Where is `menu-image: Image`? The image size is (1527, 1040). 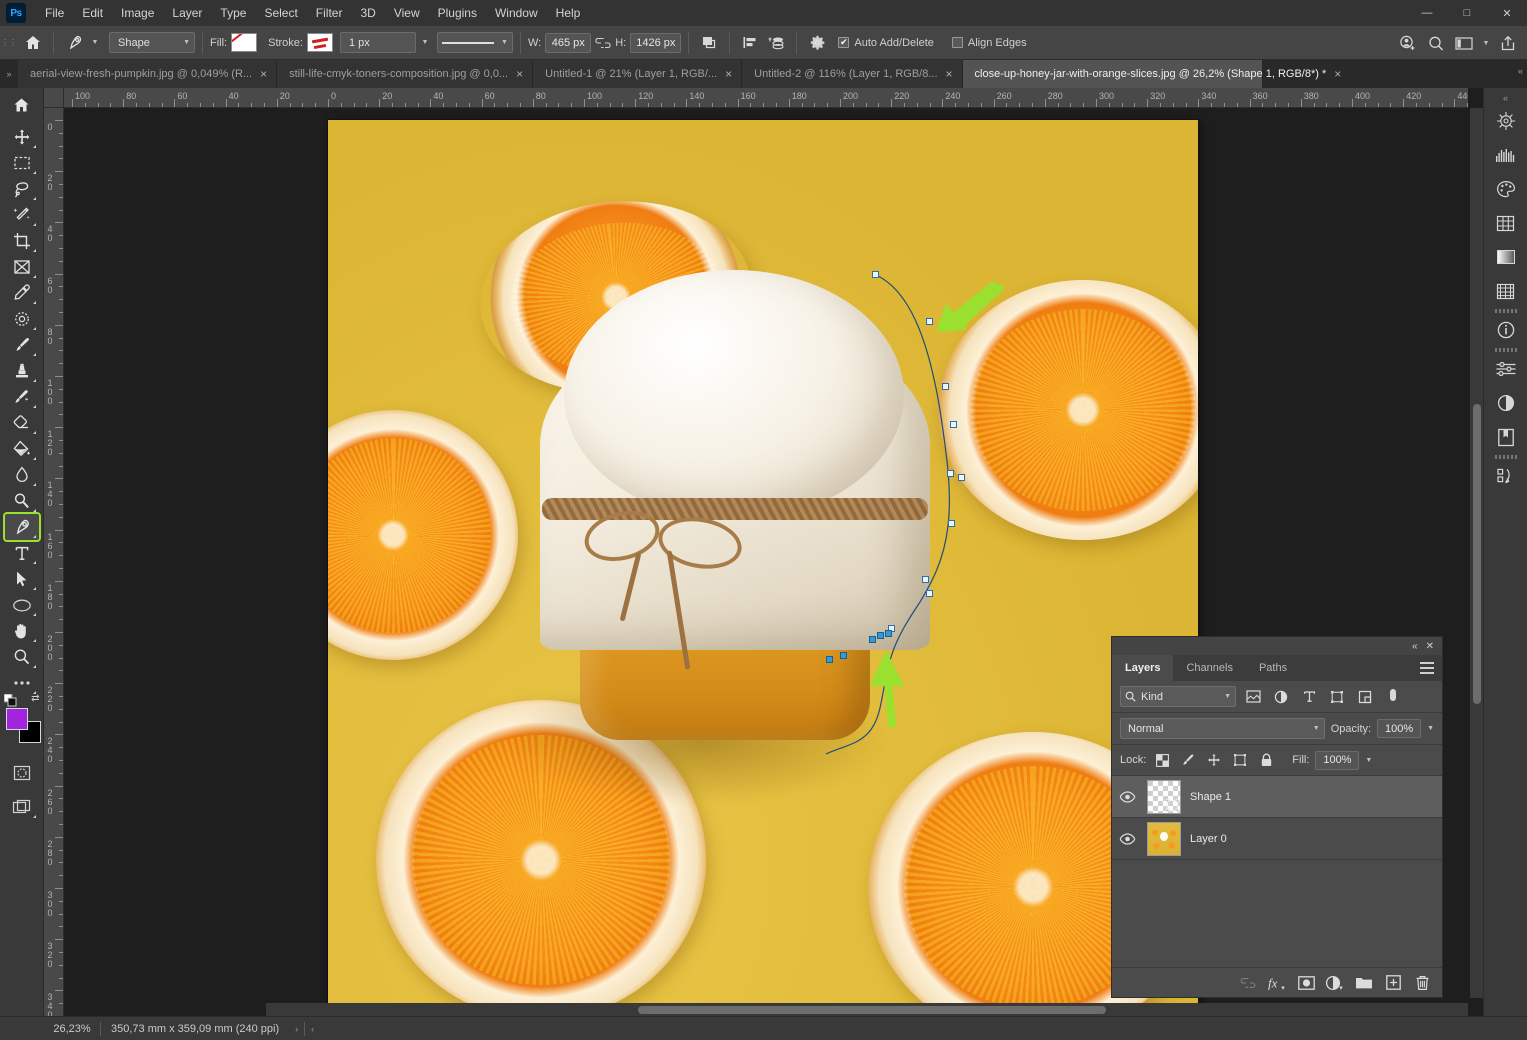 menu-image: Image is located at coordinates (137, 13).